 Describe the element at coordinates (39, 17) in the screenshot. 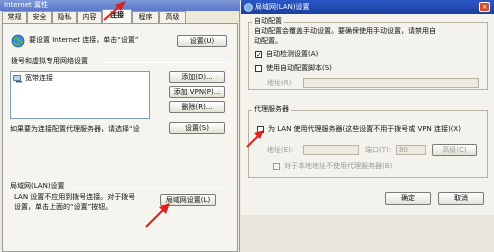

I see `tab-security: 安全` at that location.